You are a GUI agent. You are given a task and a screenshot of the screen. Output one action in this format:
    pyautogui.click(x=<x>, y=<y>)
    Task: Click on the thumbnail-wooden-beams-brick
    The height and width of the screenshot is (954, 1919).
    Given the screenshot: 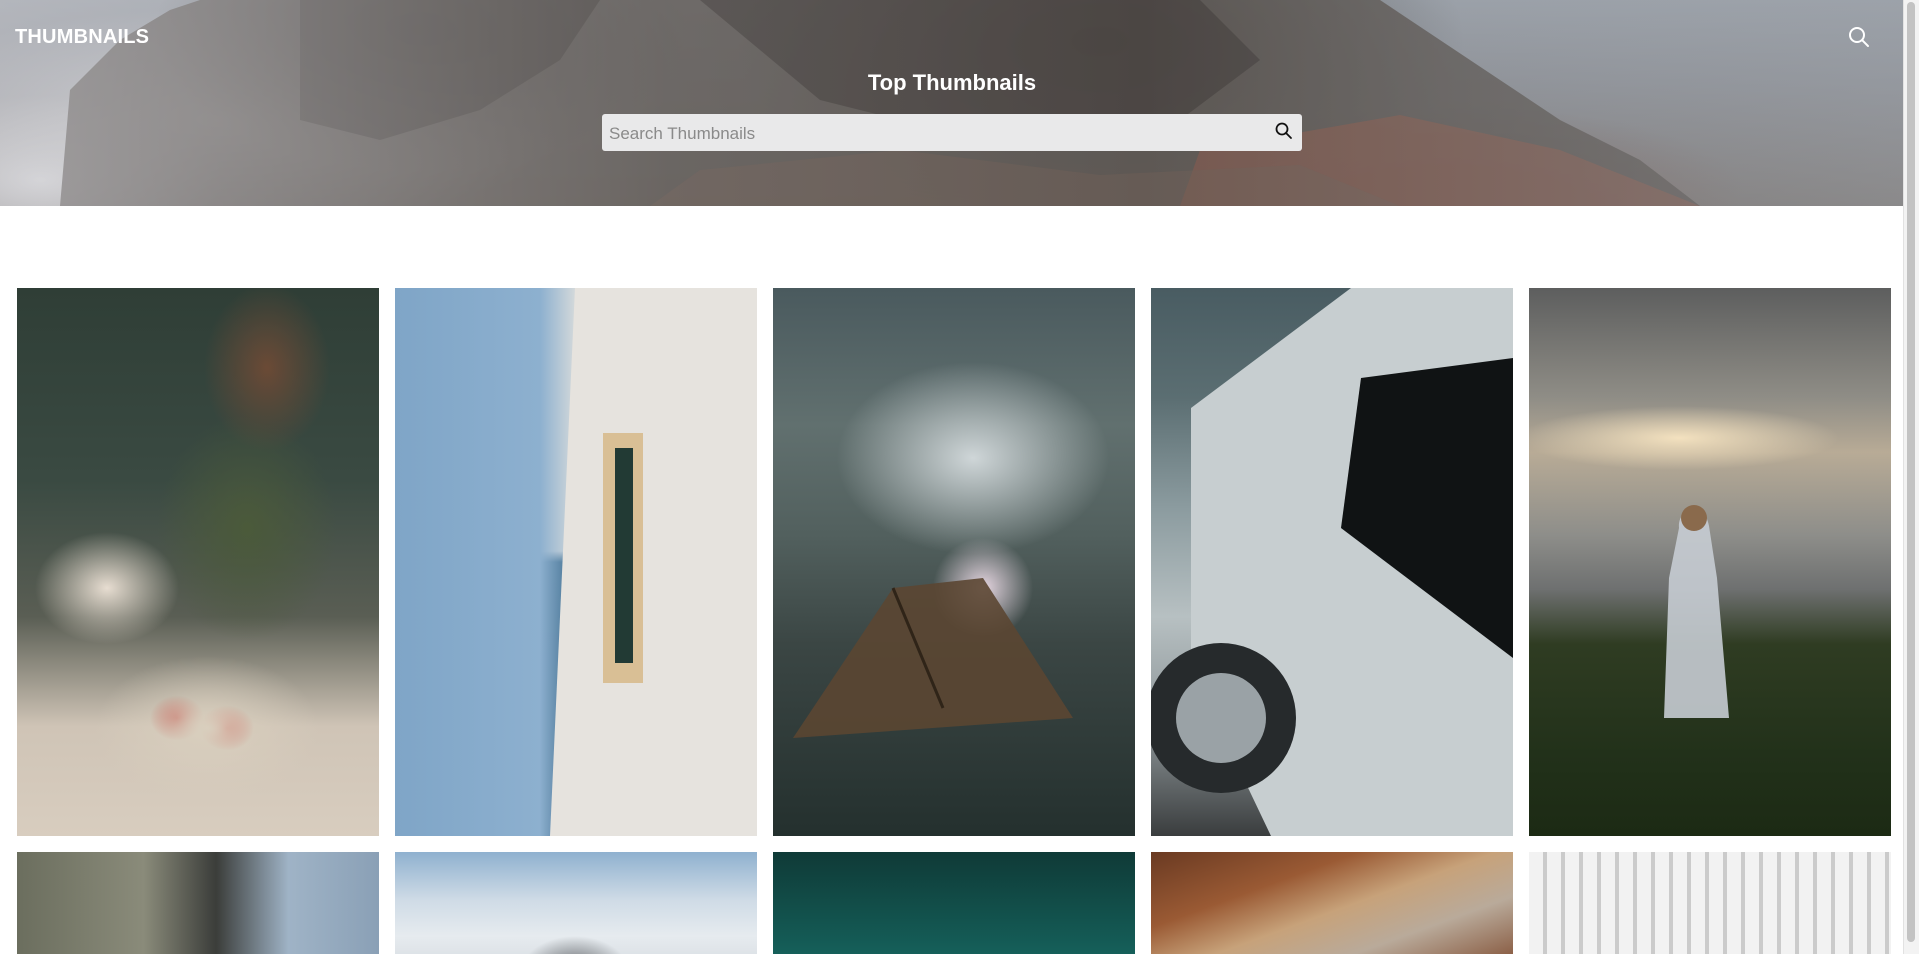 What is the action you would take?
    pyautogui.click(x=1332, y=903)
    